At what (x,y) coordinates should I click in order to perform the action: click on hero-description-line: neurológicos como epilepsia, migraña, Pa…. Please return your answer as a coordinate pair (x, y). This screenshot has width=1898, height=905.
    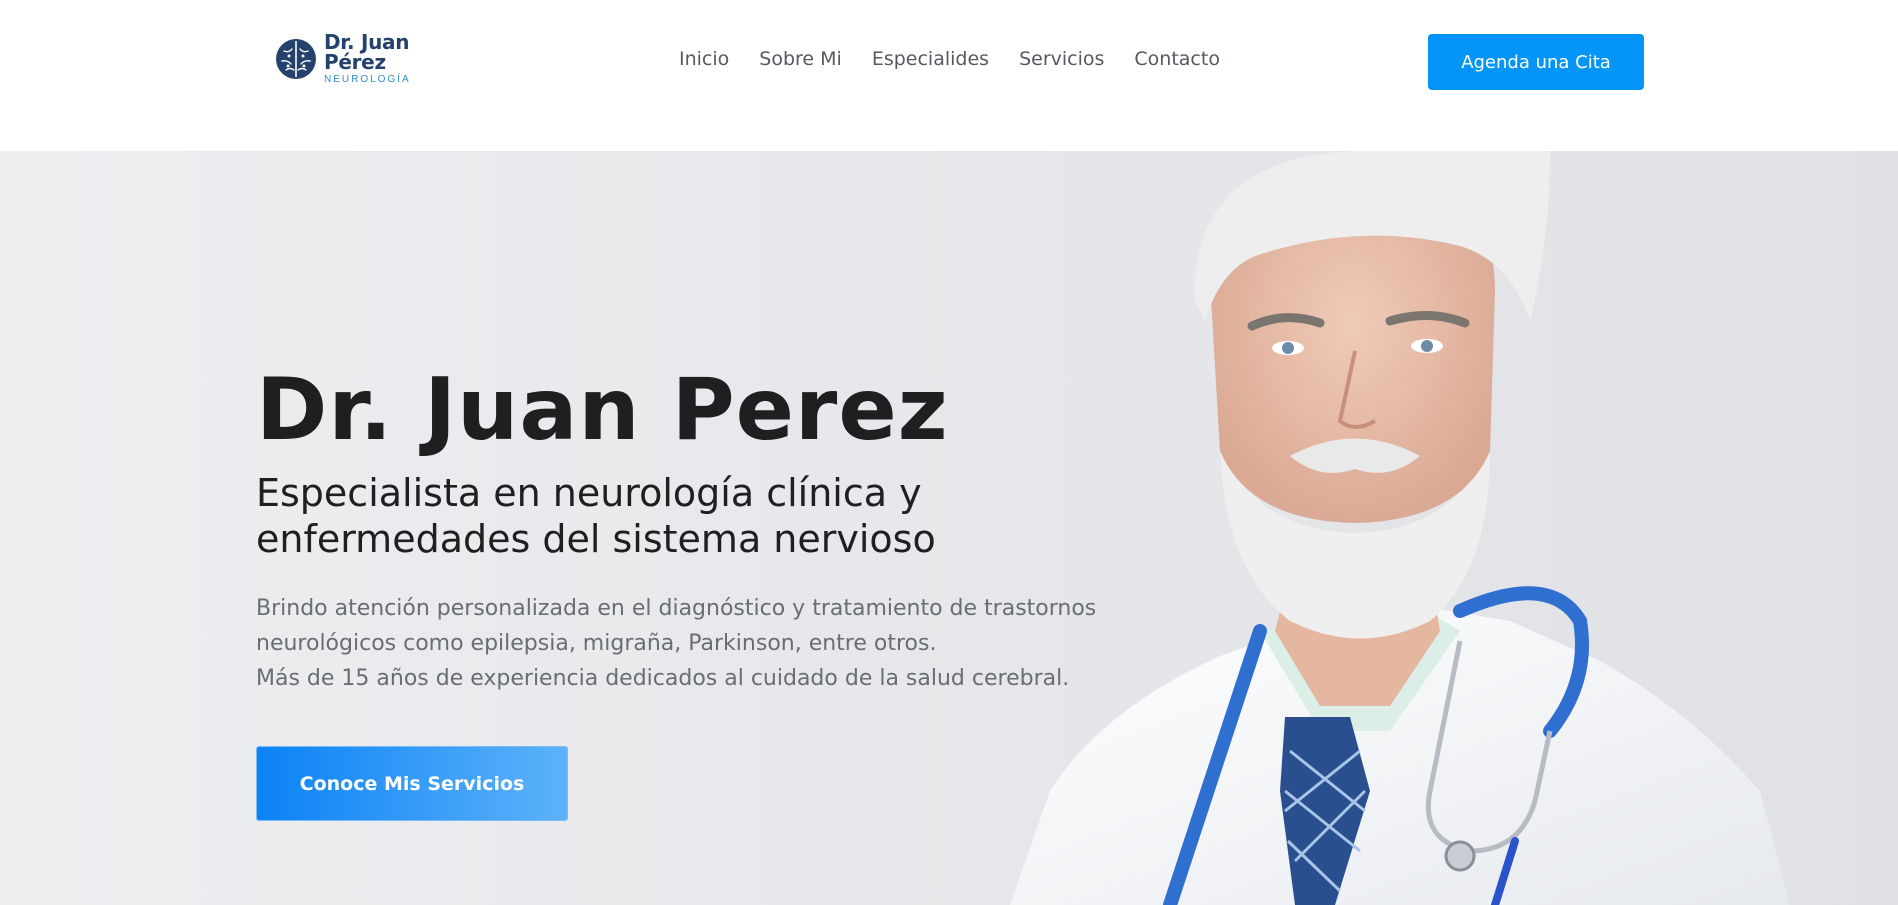
    Looking at the image, I should click on (596, 643).